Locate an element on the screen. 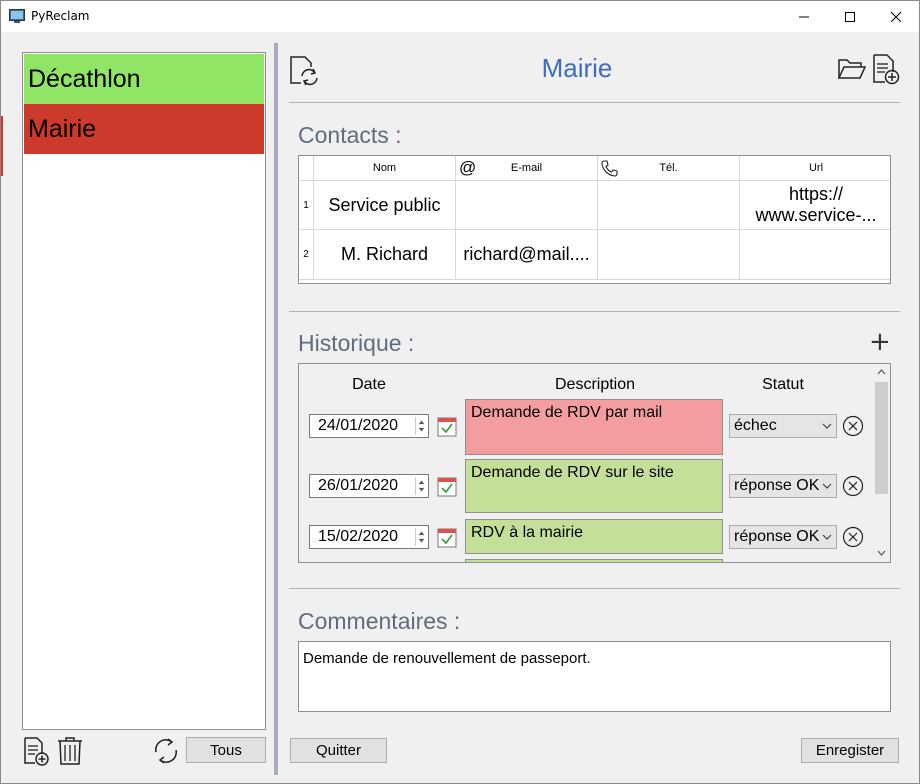 The image size is (920, 784). contact-cell-url is located at coordinates (815, 255).